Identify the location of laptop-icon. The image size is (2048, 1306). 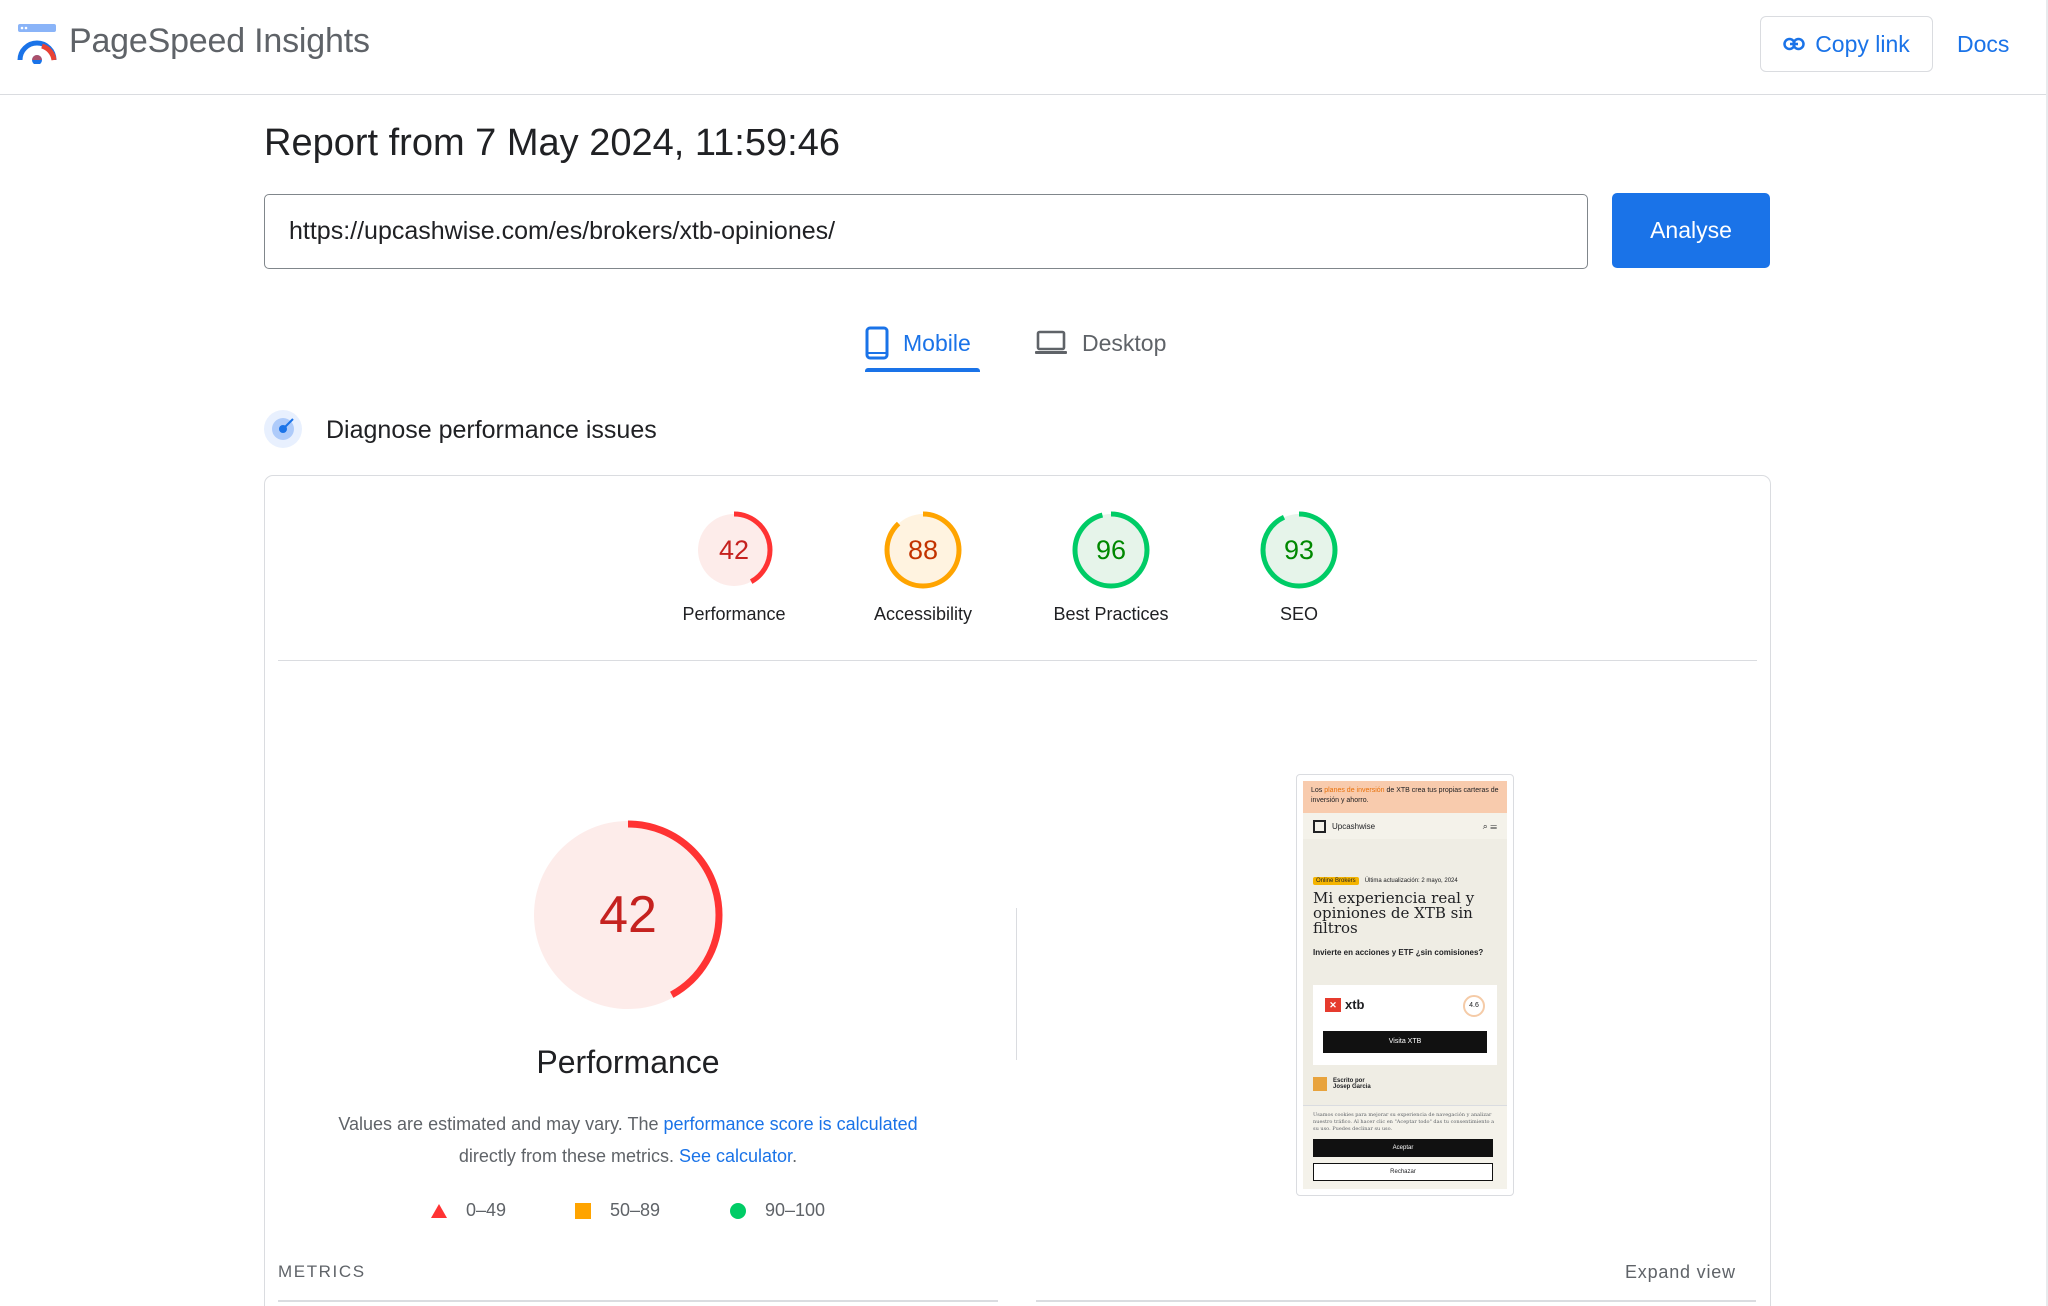
(1051, 342).